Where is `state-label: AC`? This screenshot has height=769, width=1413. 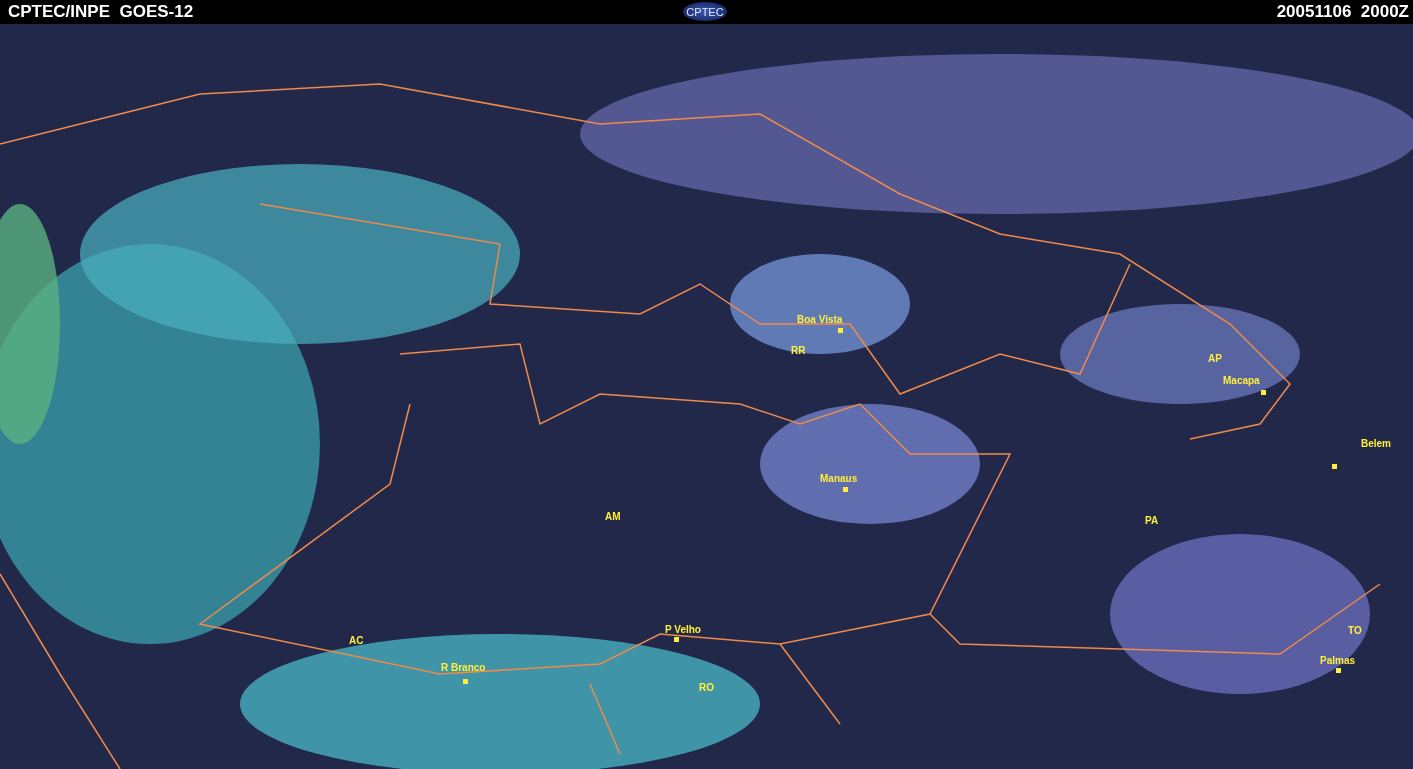
state-label: AC is located at coordinates (356, 641).